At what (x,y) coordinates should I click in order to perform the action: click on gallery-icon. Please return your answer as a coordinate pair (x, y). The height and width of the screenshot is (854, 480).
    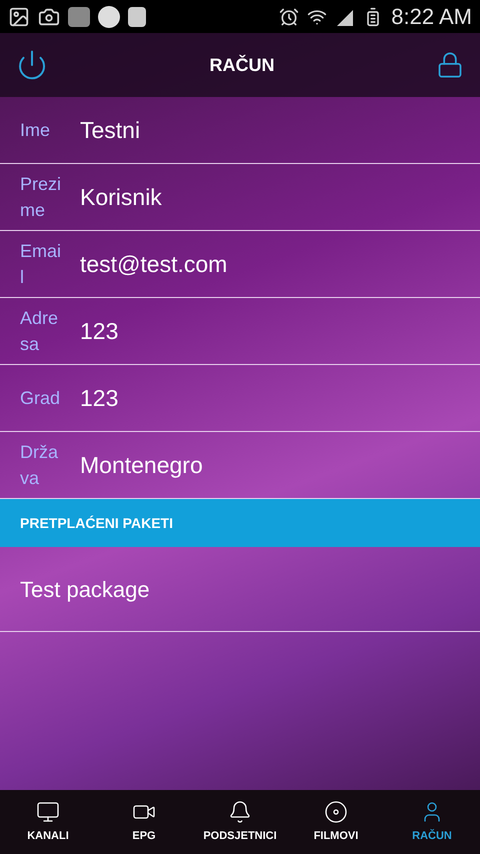
    Looking at the image, I should click on (19, 17).